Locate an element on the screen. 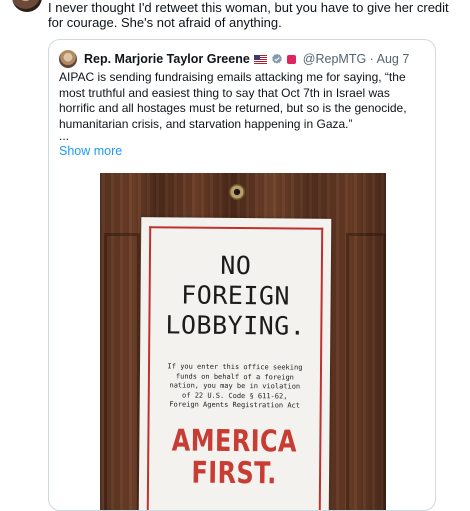  sign-slogan: AMERICA FIRST. is located at coordinates (234, 457).